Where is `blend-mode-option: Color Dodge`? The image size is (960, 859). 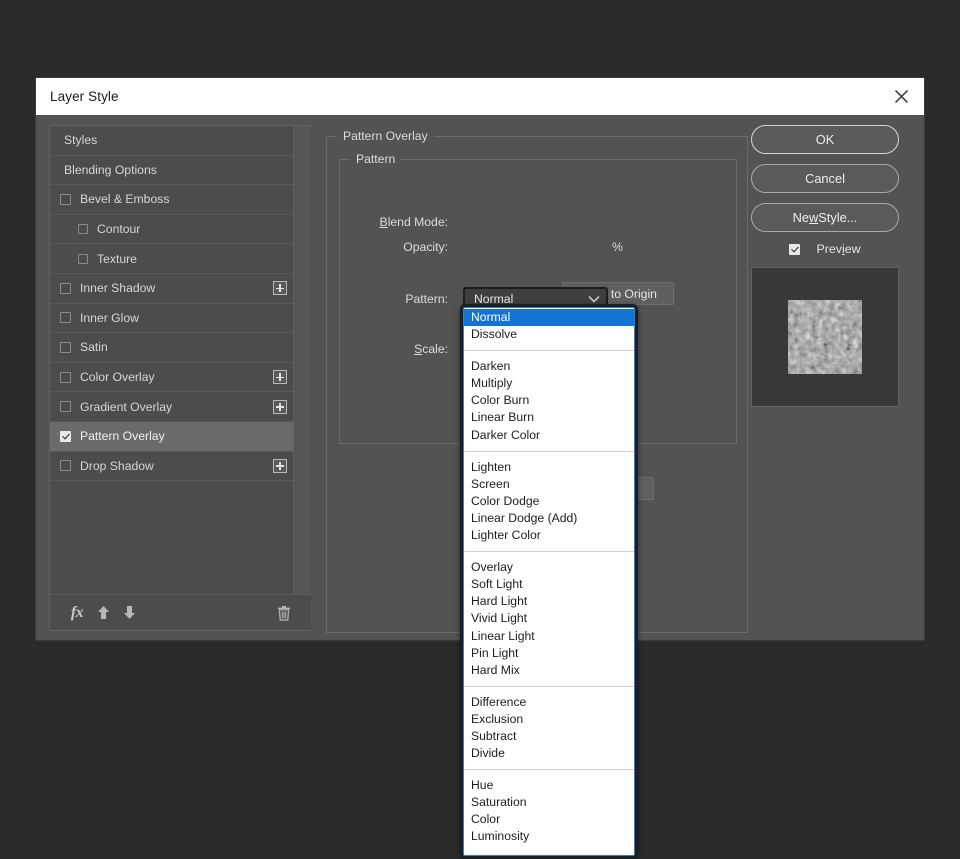 blend-mode-option: Color Dodge is located at coordinates (549, 501).